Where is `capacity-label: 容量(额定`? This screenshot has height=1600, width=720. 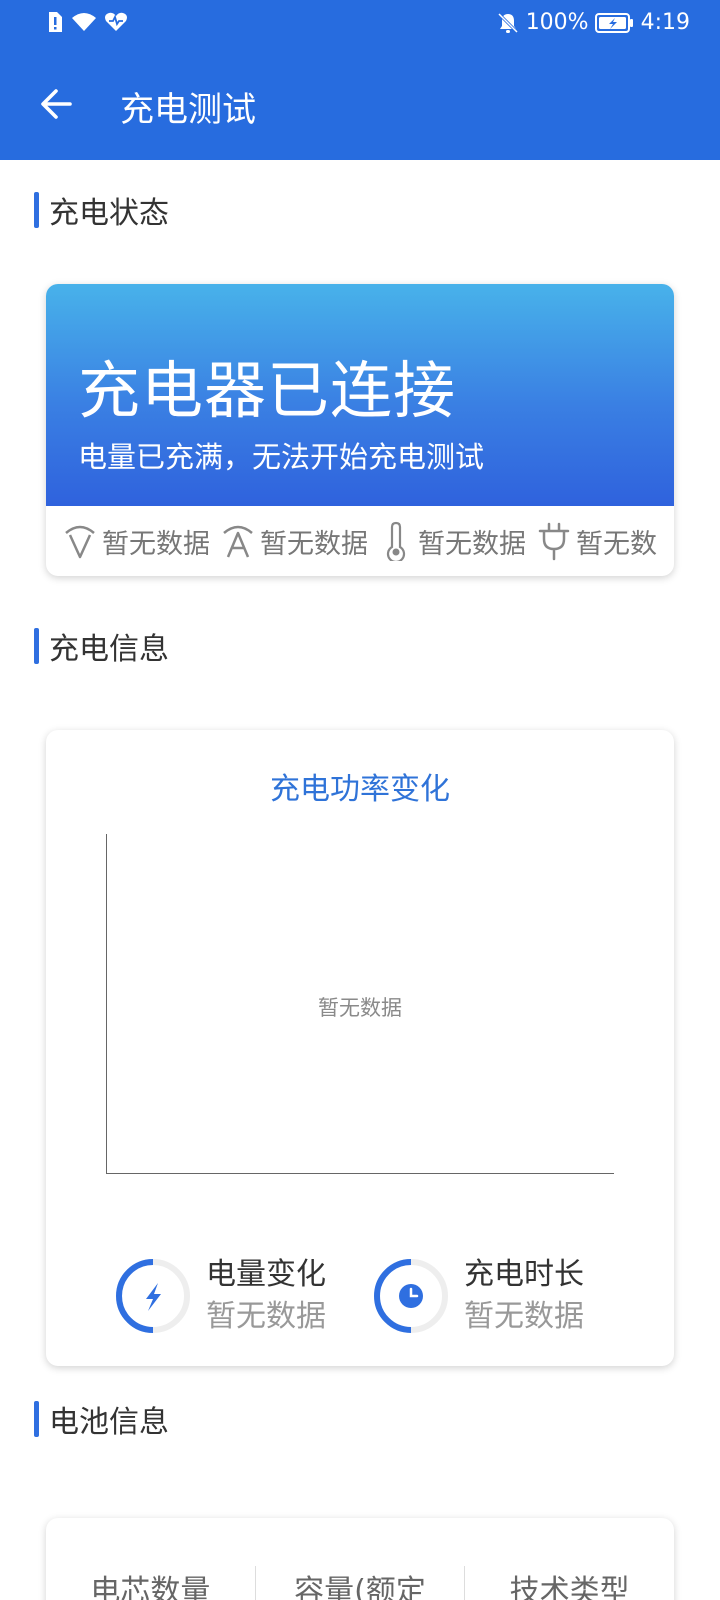
capacity-label: 容量(额定 is located at coordinates (360, 1587).